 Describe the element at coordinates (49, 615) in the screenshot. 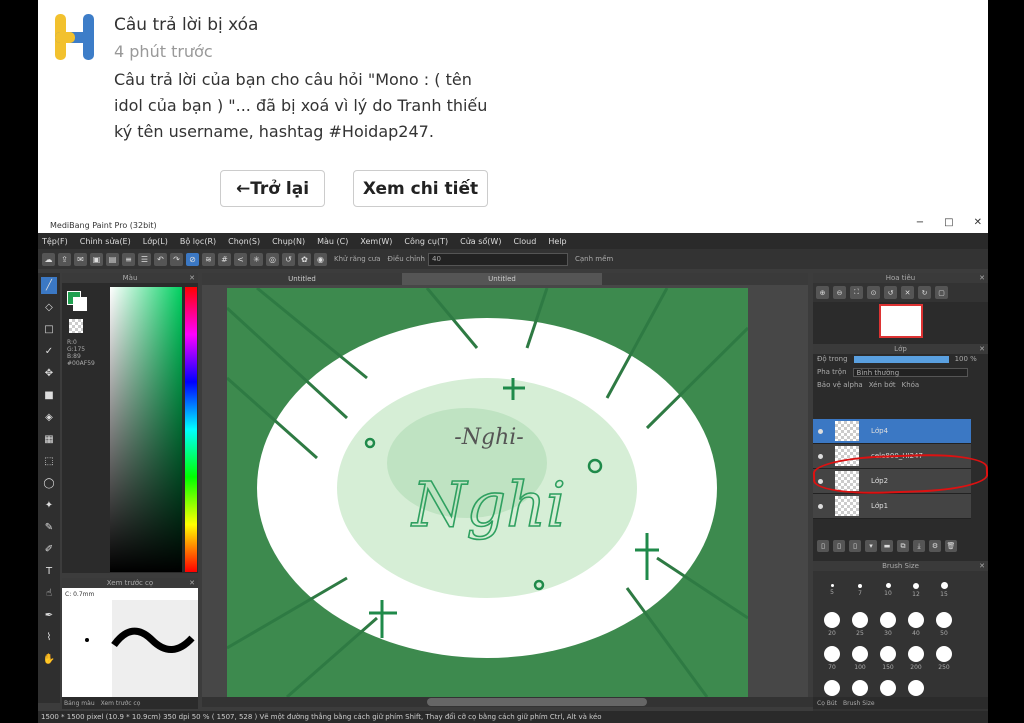

I see `divide-tool-icon: ✒` at that location.